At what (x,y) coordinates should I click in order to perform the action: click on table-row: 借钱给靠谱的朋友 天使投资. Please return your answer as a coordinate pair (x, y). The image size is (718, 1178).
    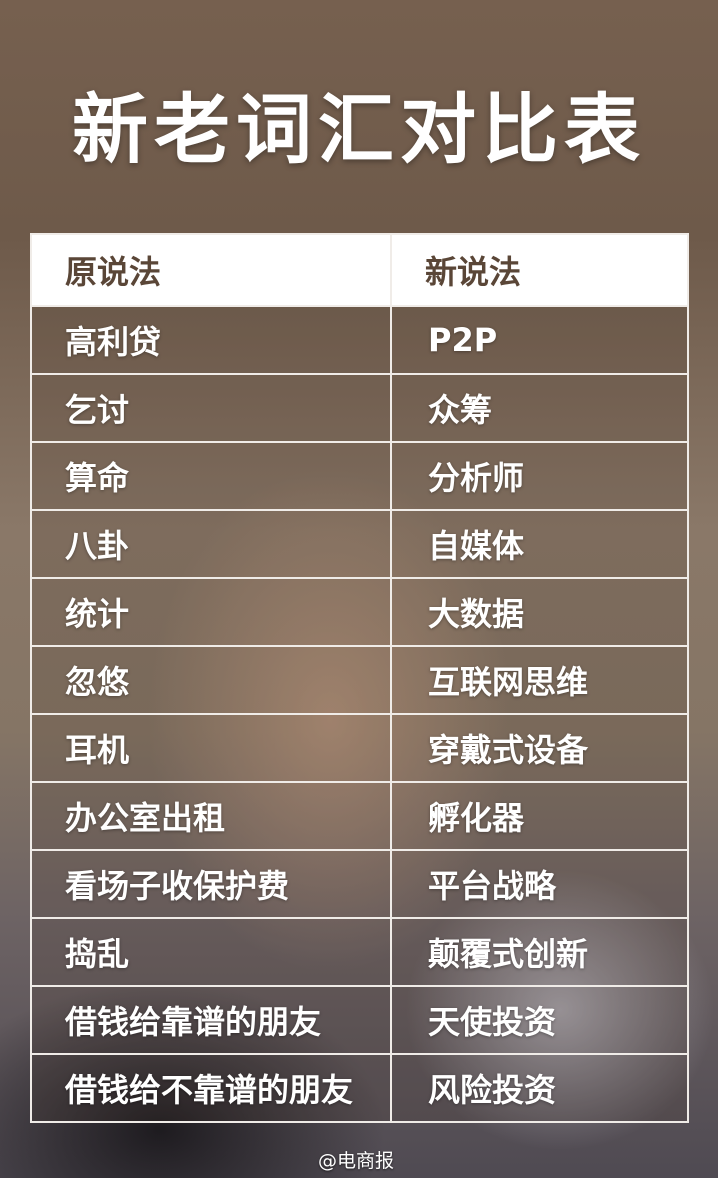
    Looking at the image, I should click on (359, 1020).